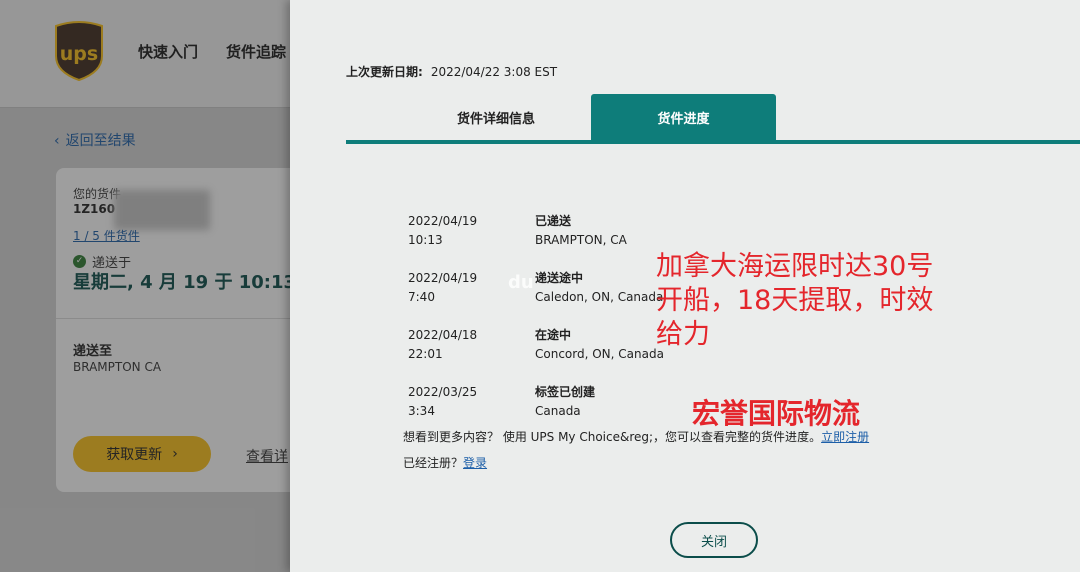 The image size is (1080, 572). I want to click on tab-shipment-details: 货件详细信息, so click(496, 117).